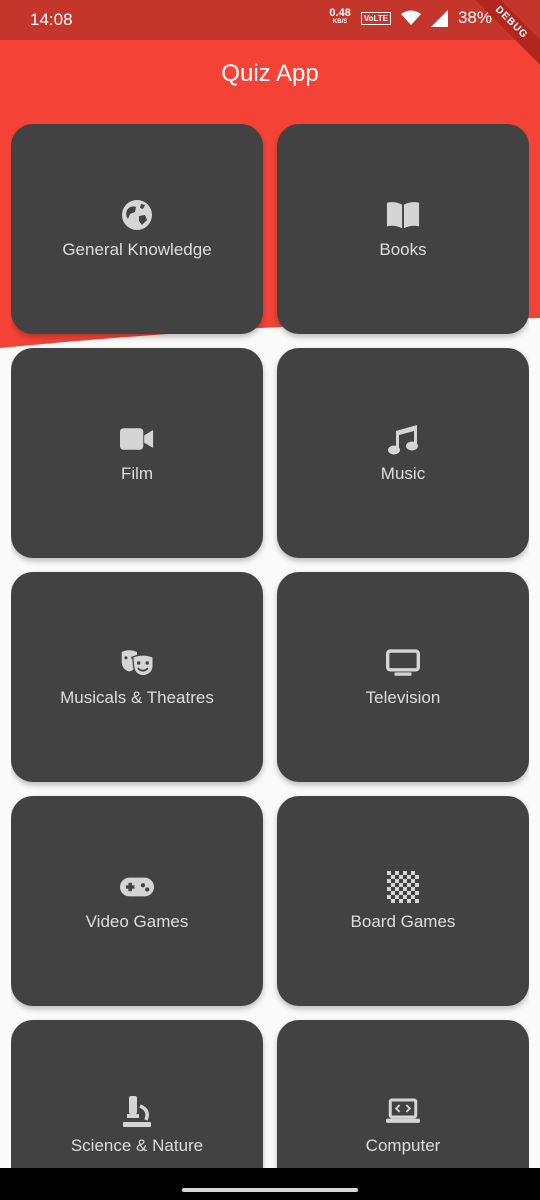 Image resolution: width=540 pixels, height=1200 pixels. Describe the element at coordinates (137, 1145) in the screenshot. I see `category-label: Science & Nature` at that location.